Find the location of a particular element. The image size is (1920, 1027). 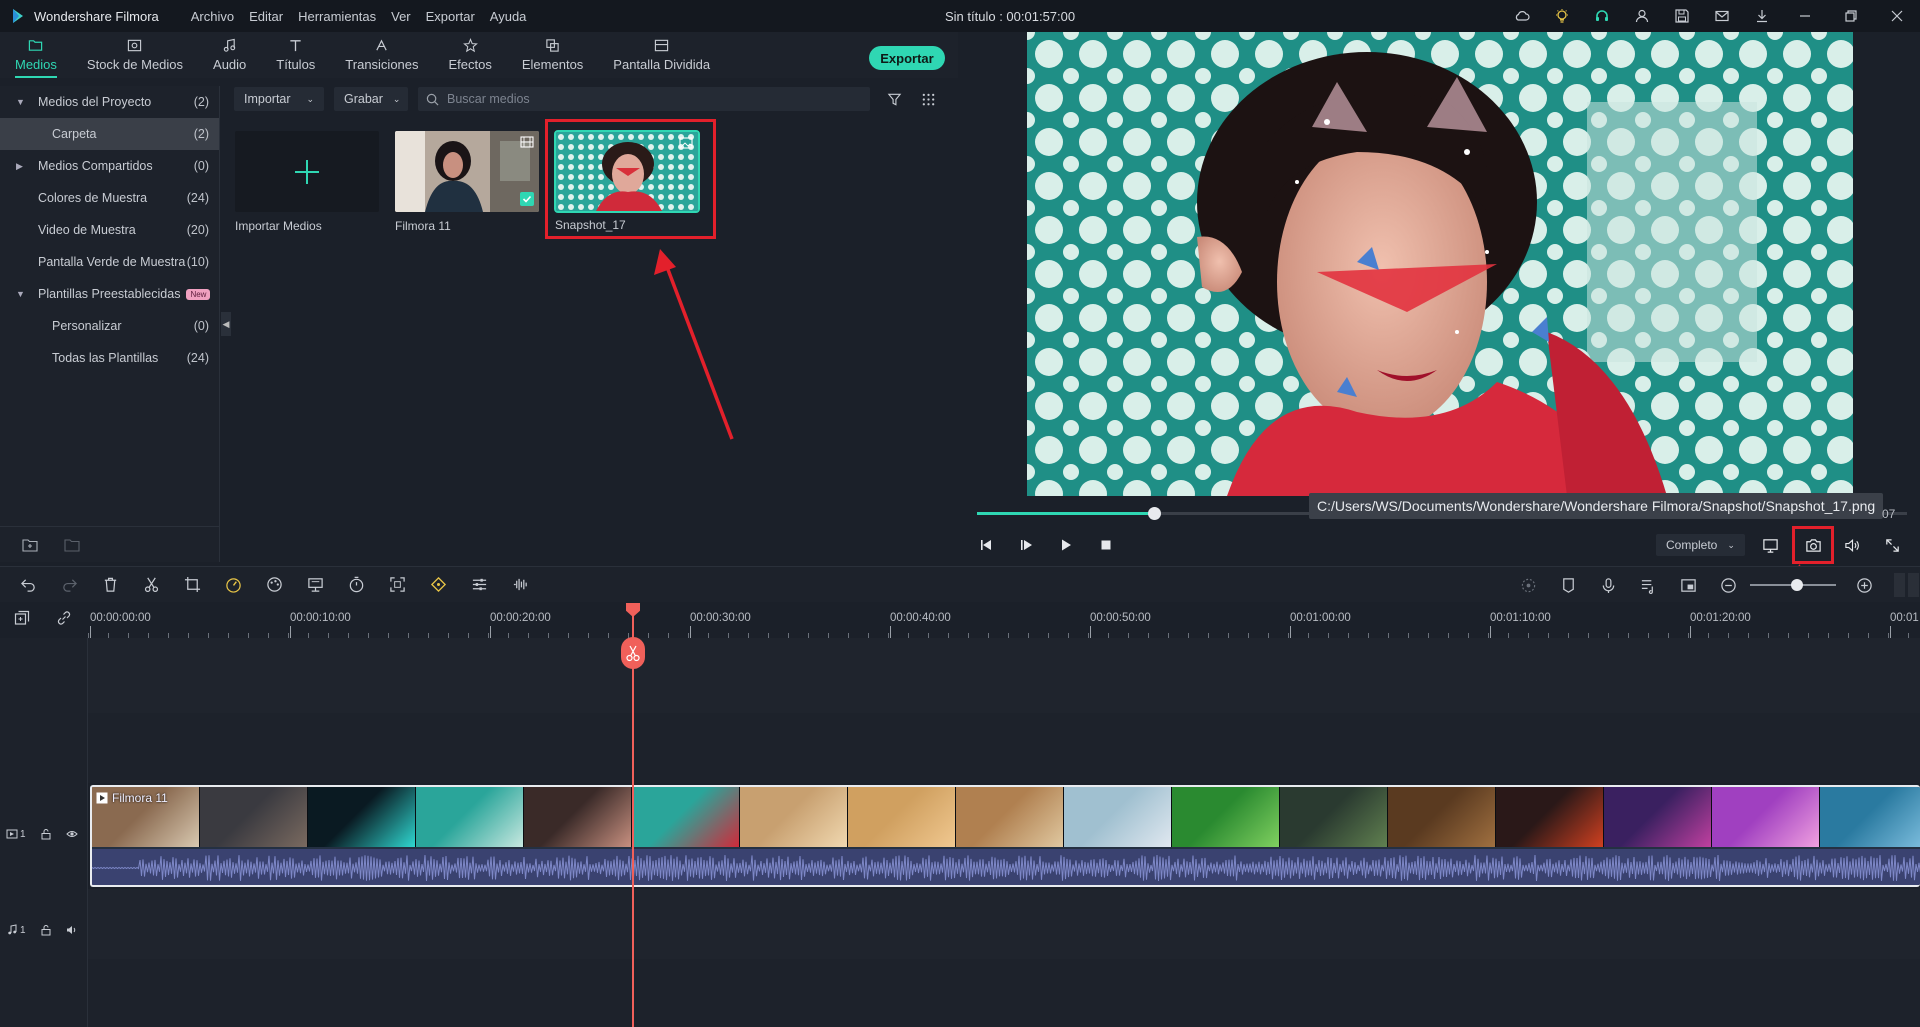

undo-icon is located at coordinates (28, 585).